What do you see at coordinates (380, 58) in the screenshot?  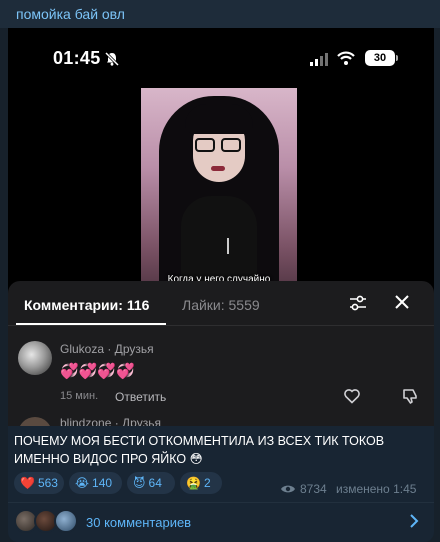 I see `battery-indicator: 30` at bounding box center [380, 58].